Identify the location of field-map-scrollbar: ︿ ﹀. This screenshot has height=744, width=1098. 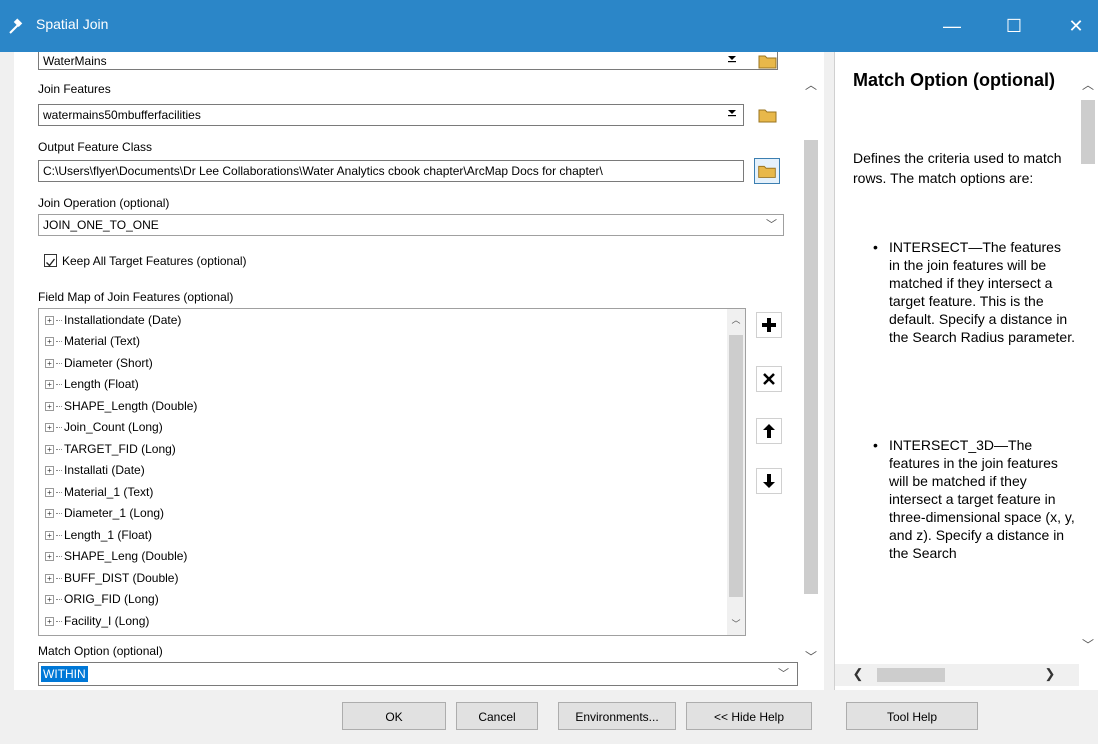
(736, 472).